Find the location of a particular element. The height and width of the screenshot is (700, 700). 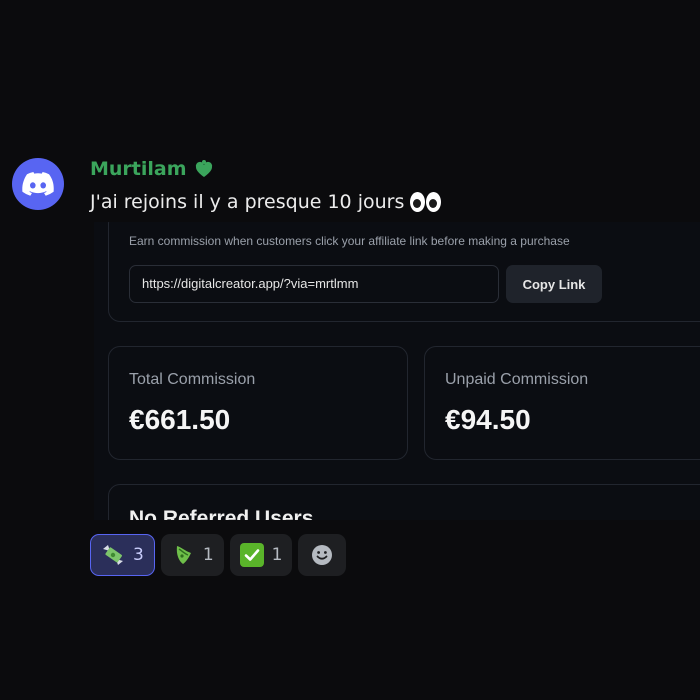

eyes-emoji-icon is located at coordinates (426, 202).